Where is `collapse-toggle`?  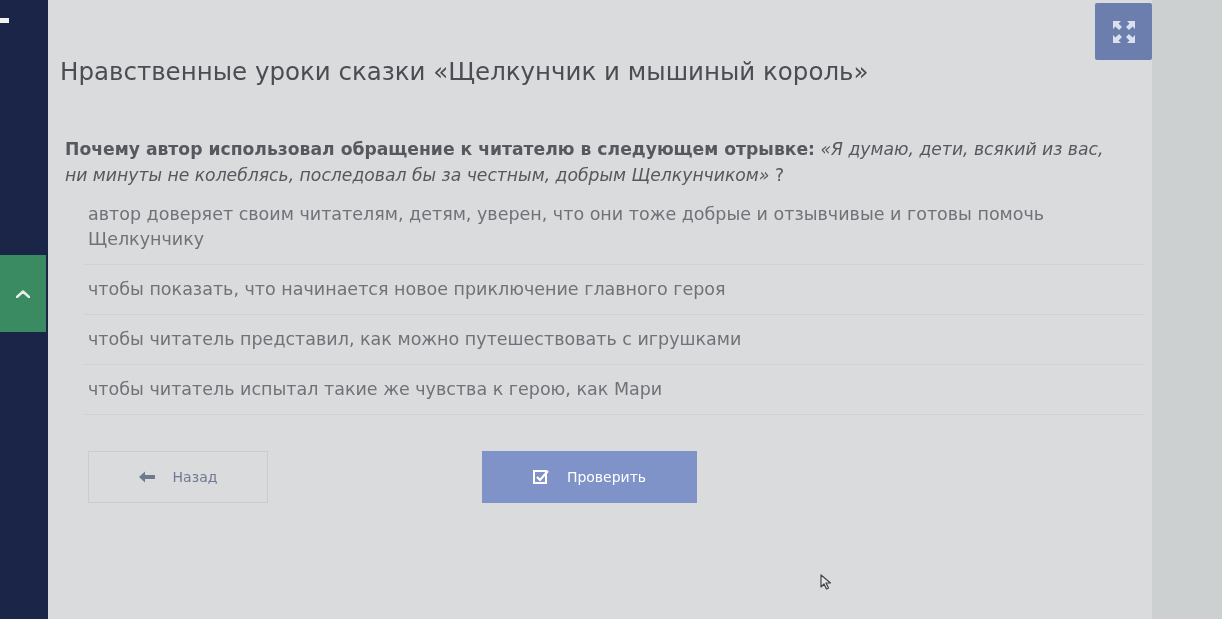 collapse-toggle is located at coordinates (23, 293).